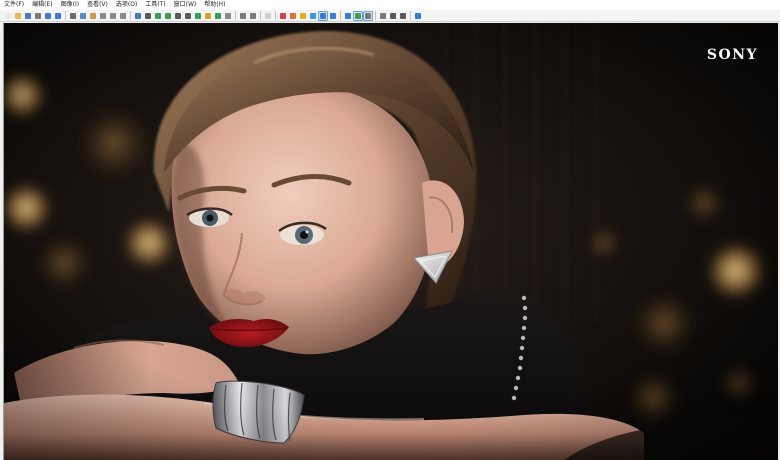 This screenshot has width=780, height=460. I want to click on resize-icon, so click(158, 15).